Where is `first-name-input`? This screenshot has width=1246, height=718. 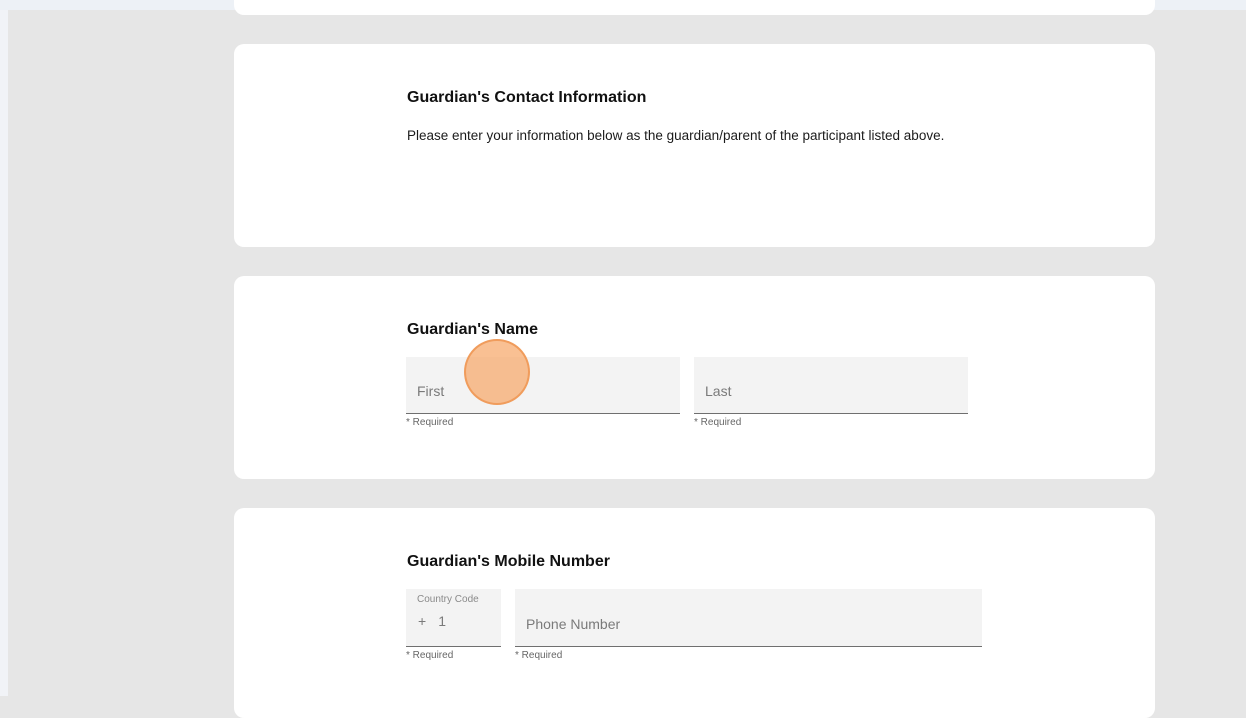
first-name-input is located at coordinates (543, 385).